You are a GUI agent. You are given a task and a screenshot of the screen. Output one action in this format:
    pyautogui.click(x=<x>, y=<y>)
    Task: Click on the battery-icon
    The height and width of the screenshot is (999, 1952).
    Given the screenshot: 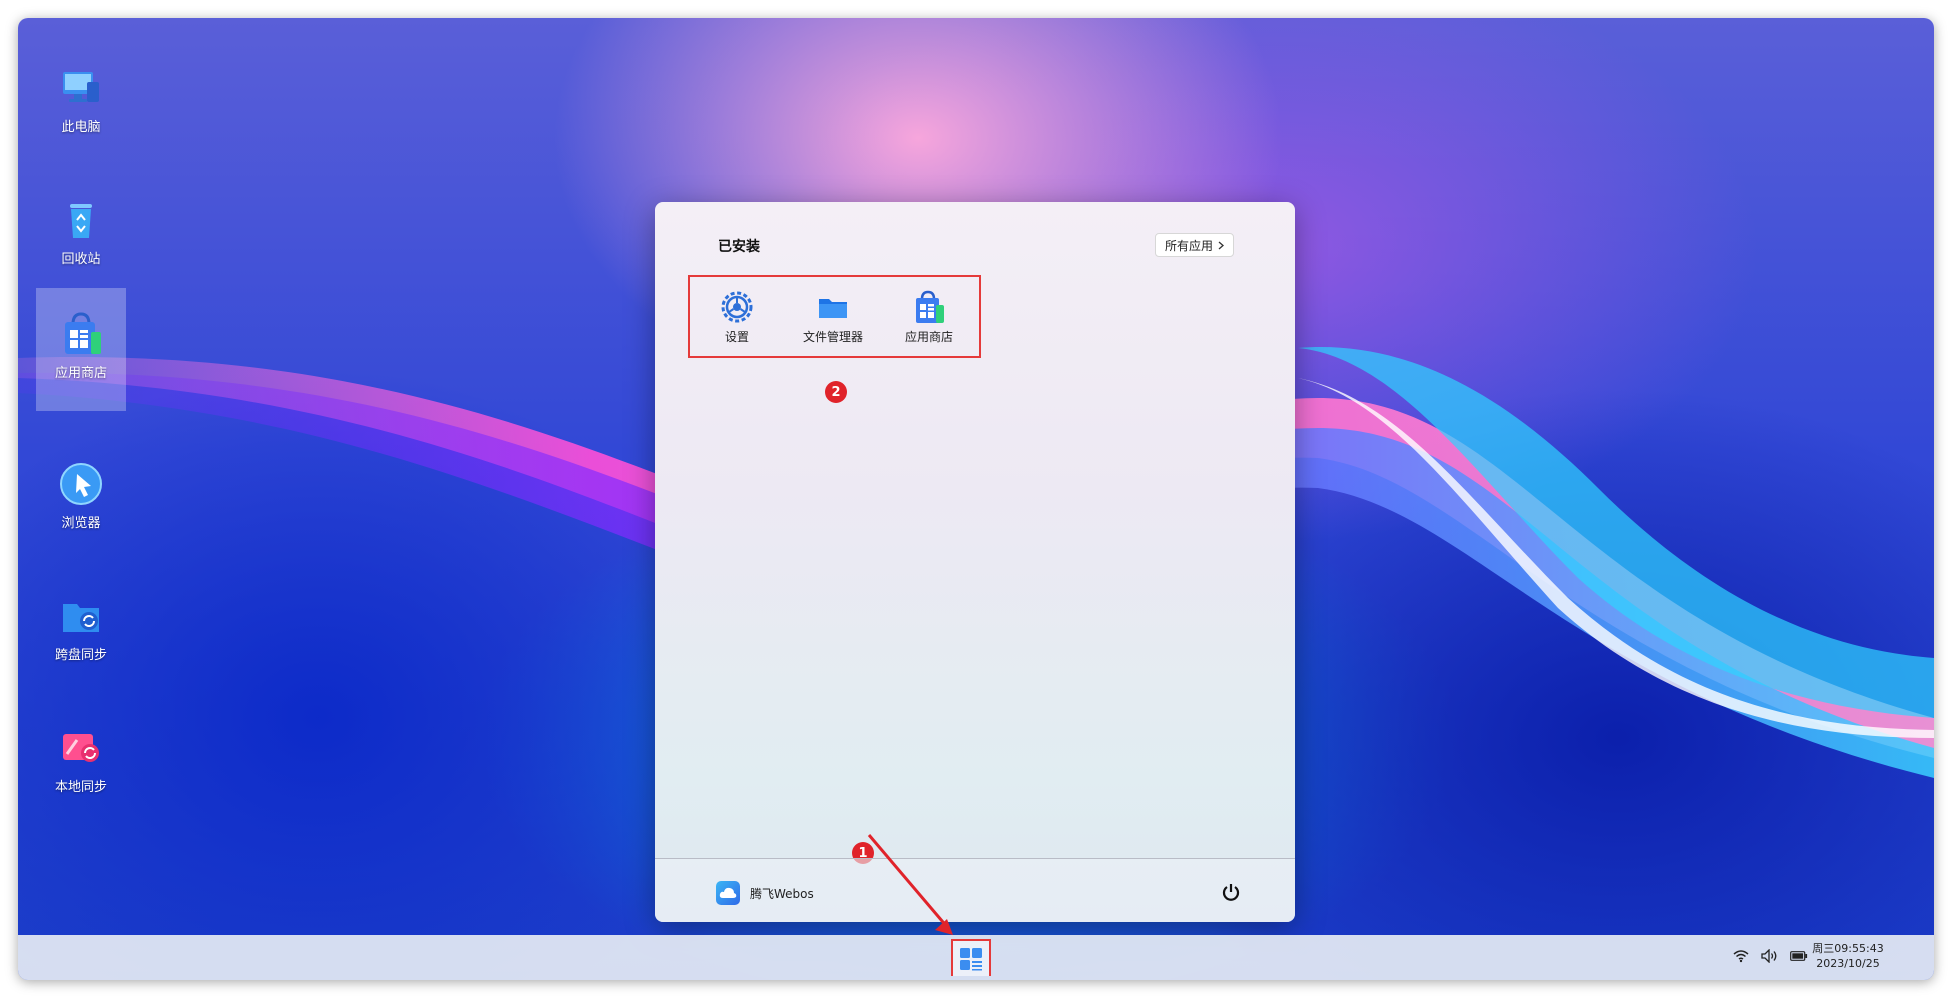 What is the action you would take?
    pyautogui.click(x=1799, y=956)
    